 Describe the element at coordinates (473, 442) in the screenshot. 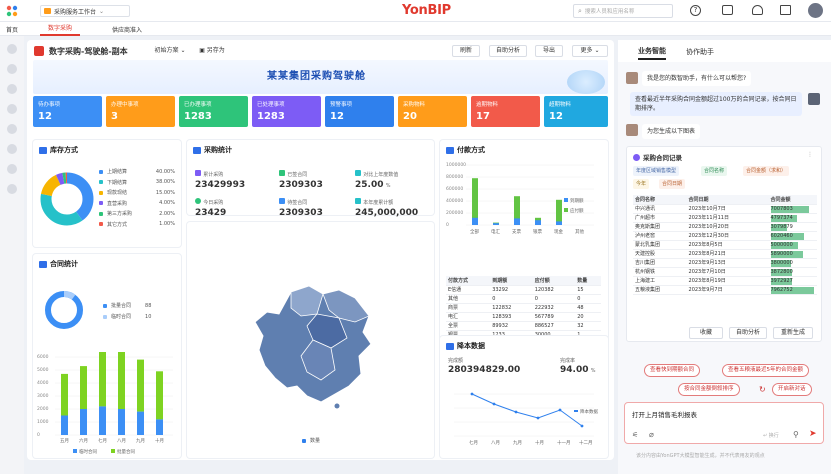

I see `category-label: 七月` at that location.